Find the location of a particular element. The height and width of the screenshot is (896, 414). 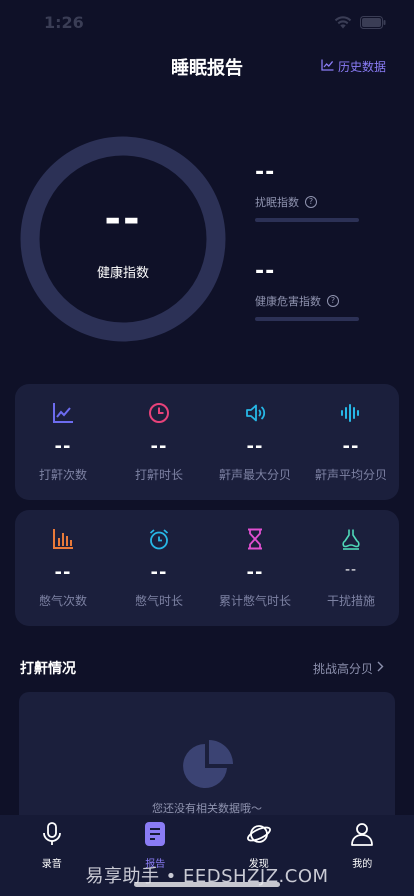

snore-stats-card: -- 打鼾次数 -- 打鼾时长 -- 鼾声最大分贝 -- 鼾声平均分贝 is located at coordinates (207, 442).